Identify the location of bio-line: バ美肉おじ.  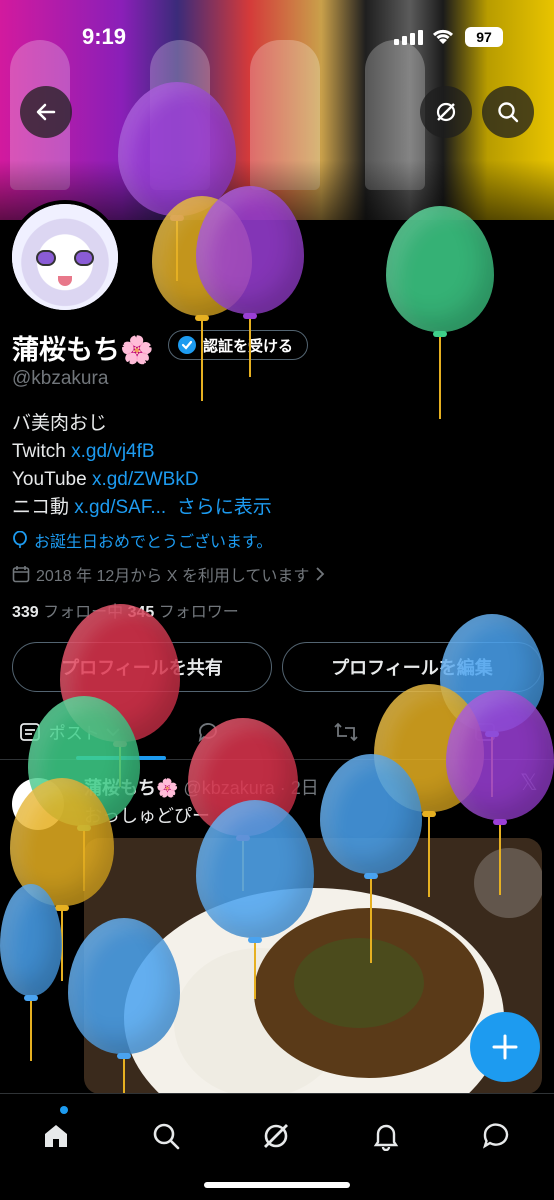
(60, 423).